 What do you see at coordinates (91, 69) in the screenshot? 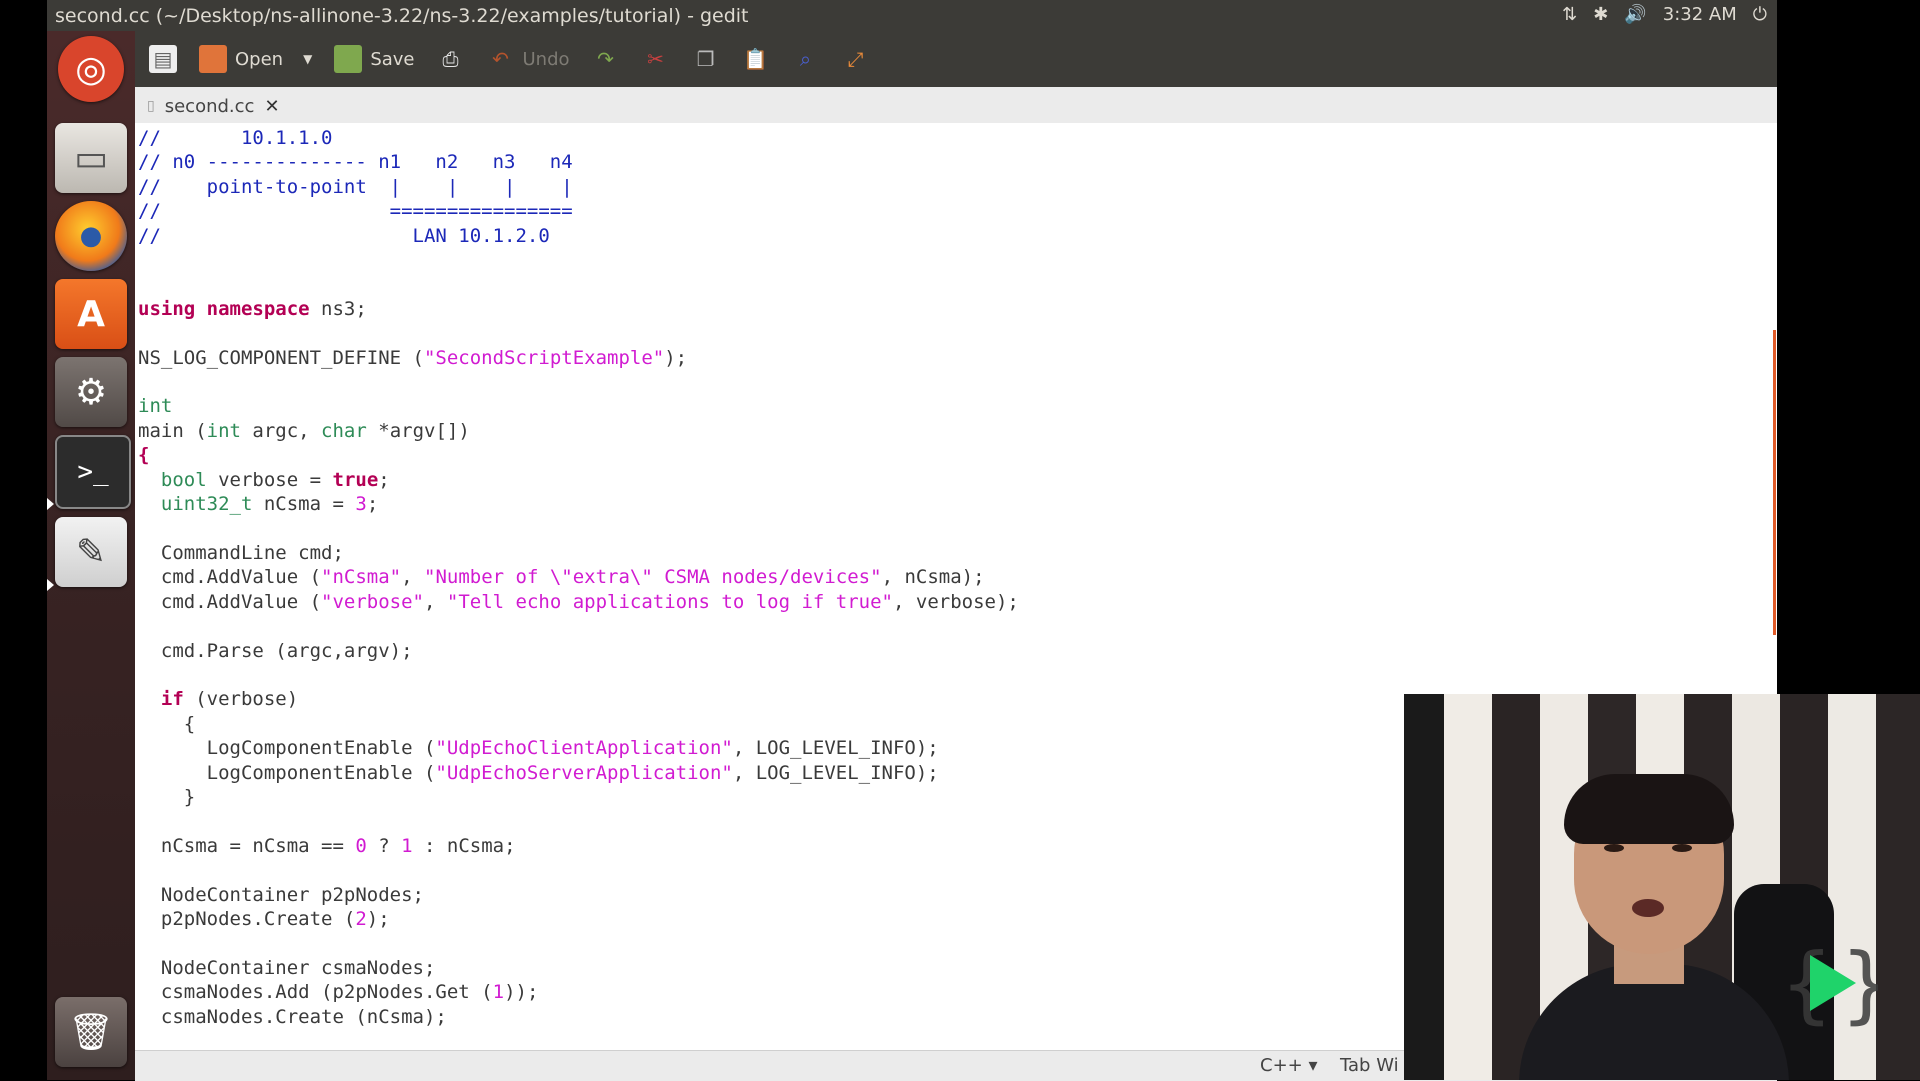
I see `dash-home-icon: ◎` at bounding box center [91, 69].